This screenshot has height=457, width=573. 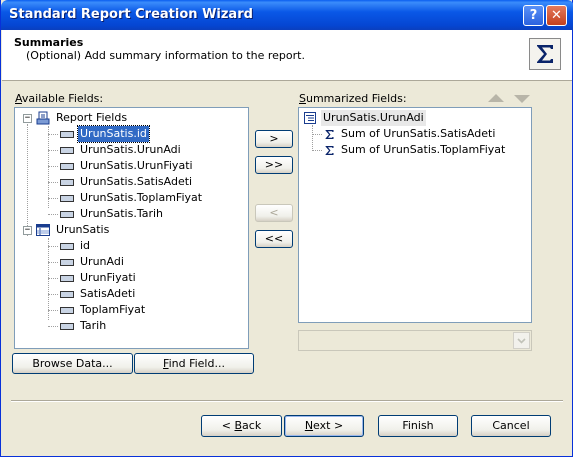 I want to click on tree-item-report-field: UrunSatis.Tarih, so click(x=112, y=214).